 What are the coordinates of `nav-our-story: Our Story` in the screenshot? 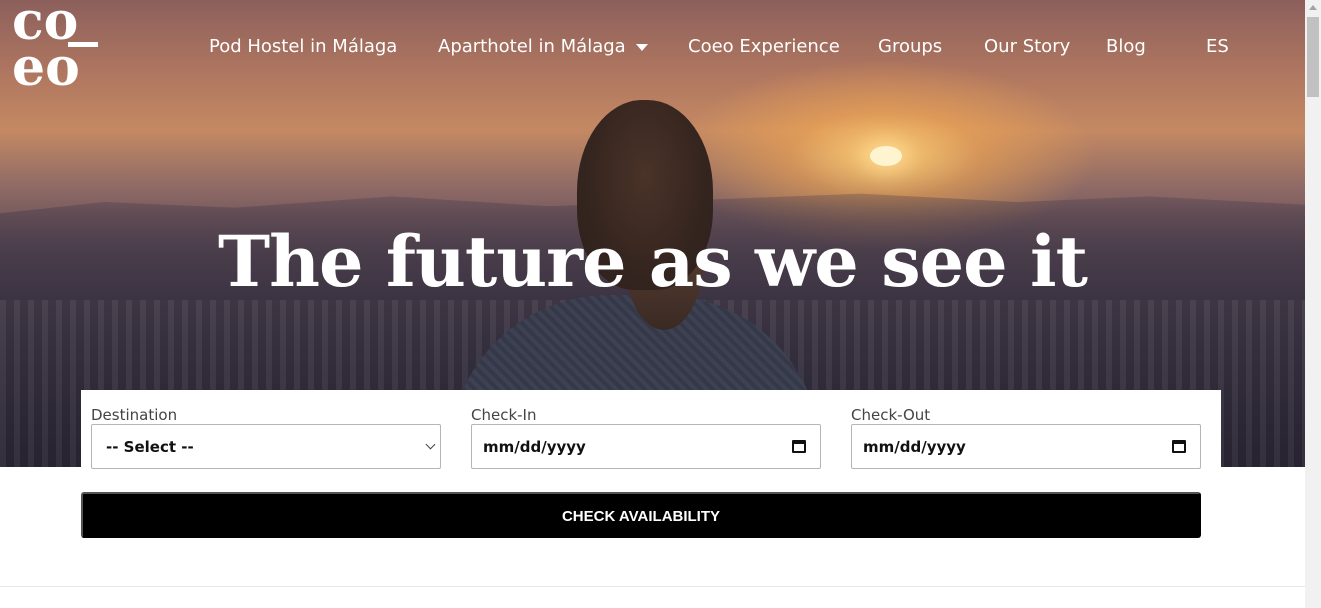 It's located at (1027, 47).